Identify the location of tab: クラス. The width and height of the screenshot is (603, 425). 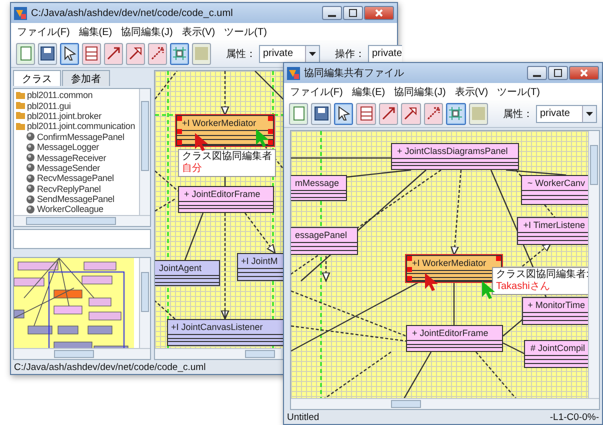
(37, 78).